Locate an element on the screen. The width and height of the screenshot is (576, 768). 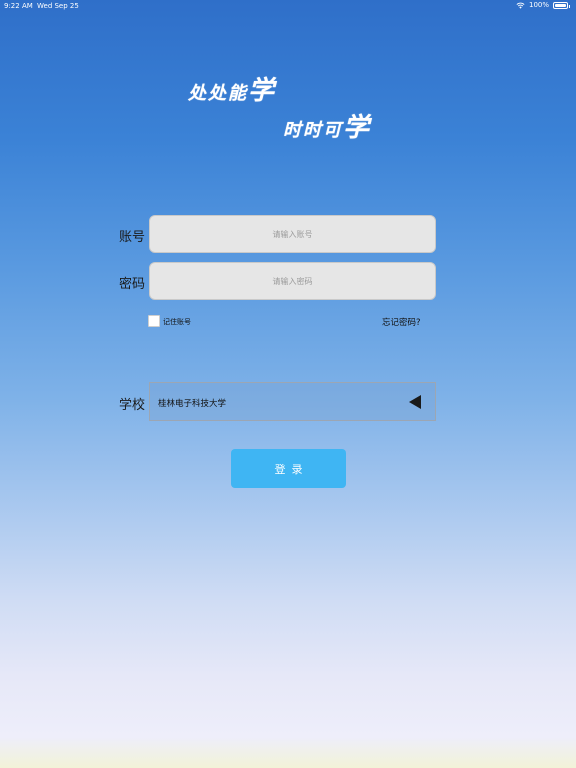
wifi-icon is located at coordinates (520, 5).